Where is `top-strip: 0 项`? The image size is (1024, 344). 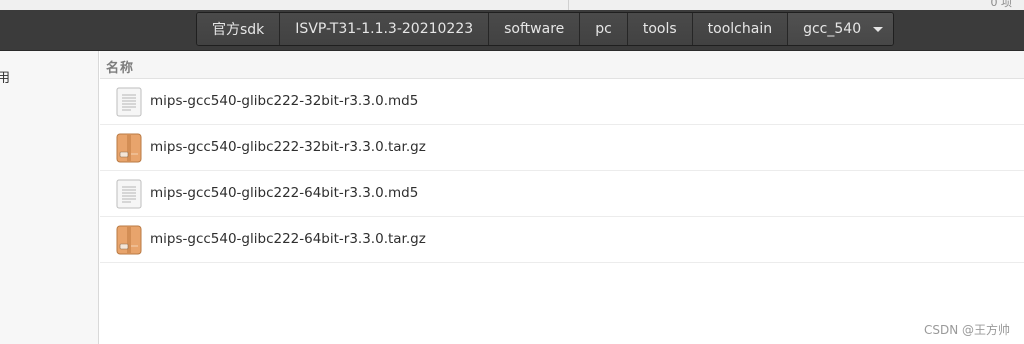 top-strip: 0 项 is located at coordinates (512, 5).